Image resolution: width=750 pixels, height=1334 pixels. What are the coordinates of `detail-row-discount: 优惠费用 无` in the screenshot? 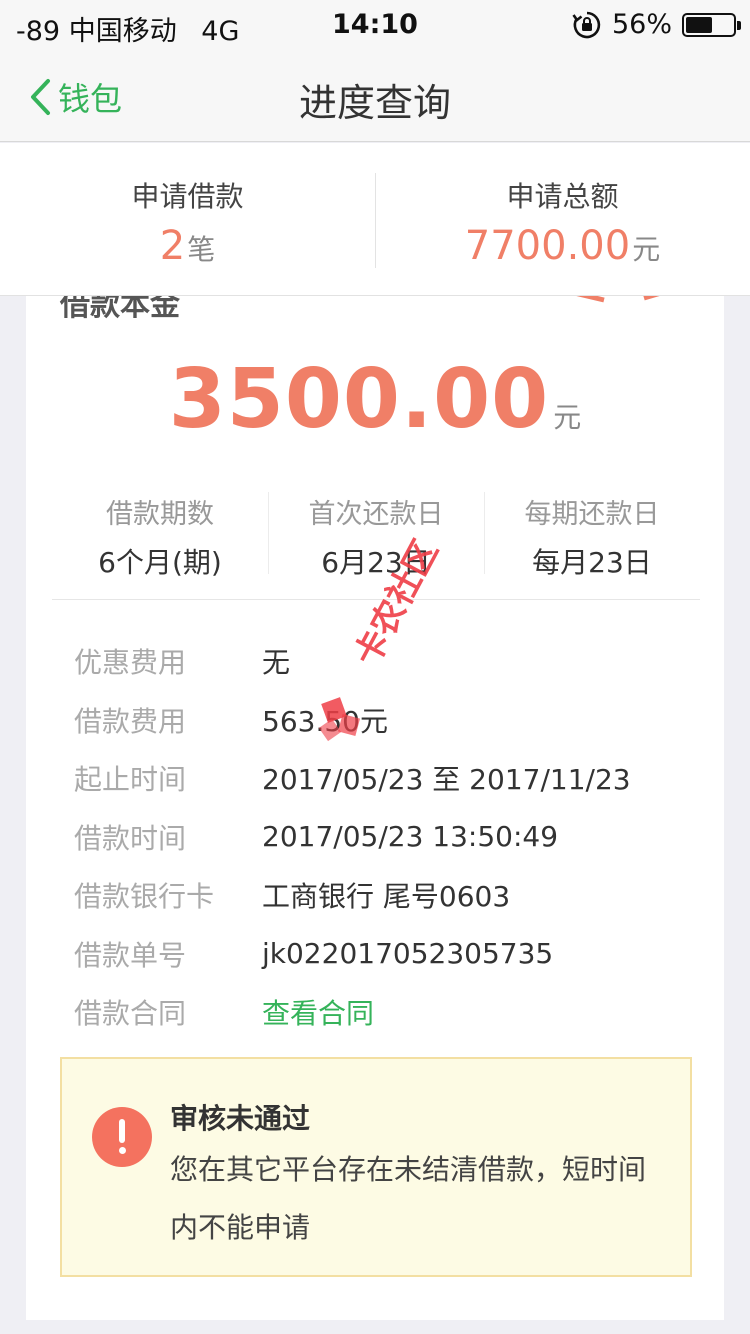 It's located at (384, 661).